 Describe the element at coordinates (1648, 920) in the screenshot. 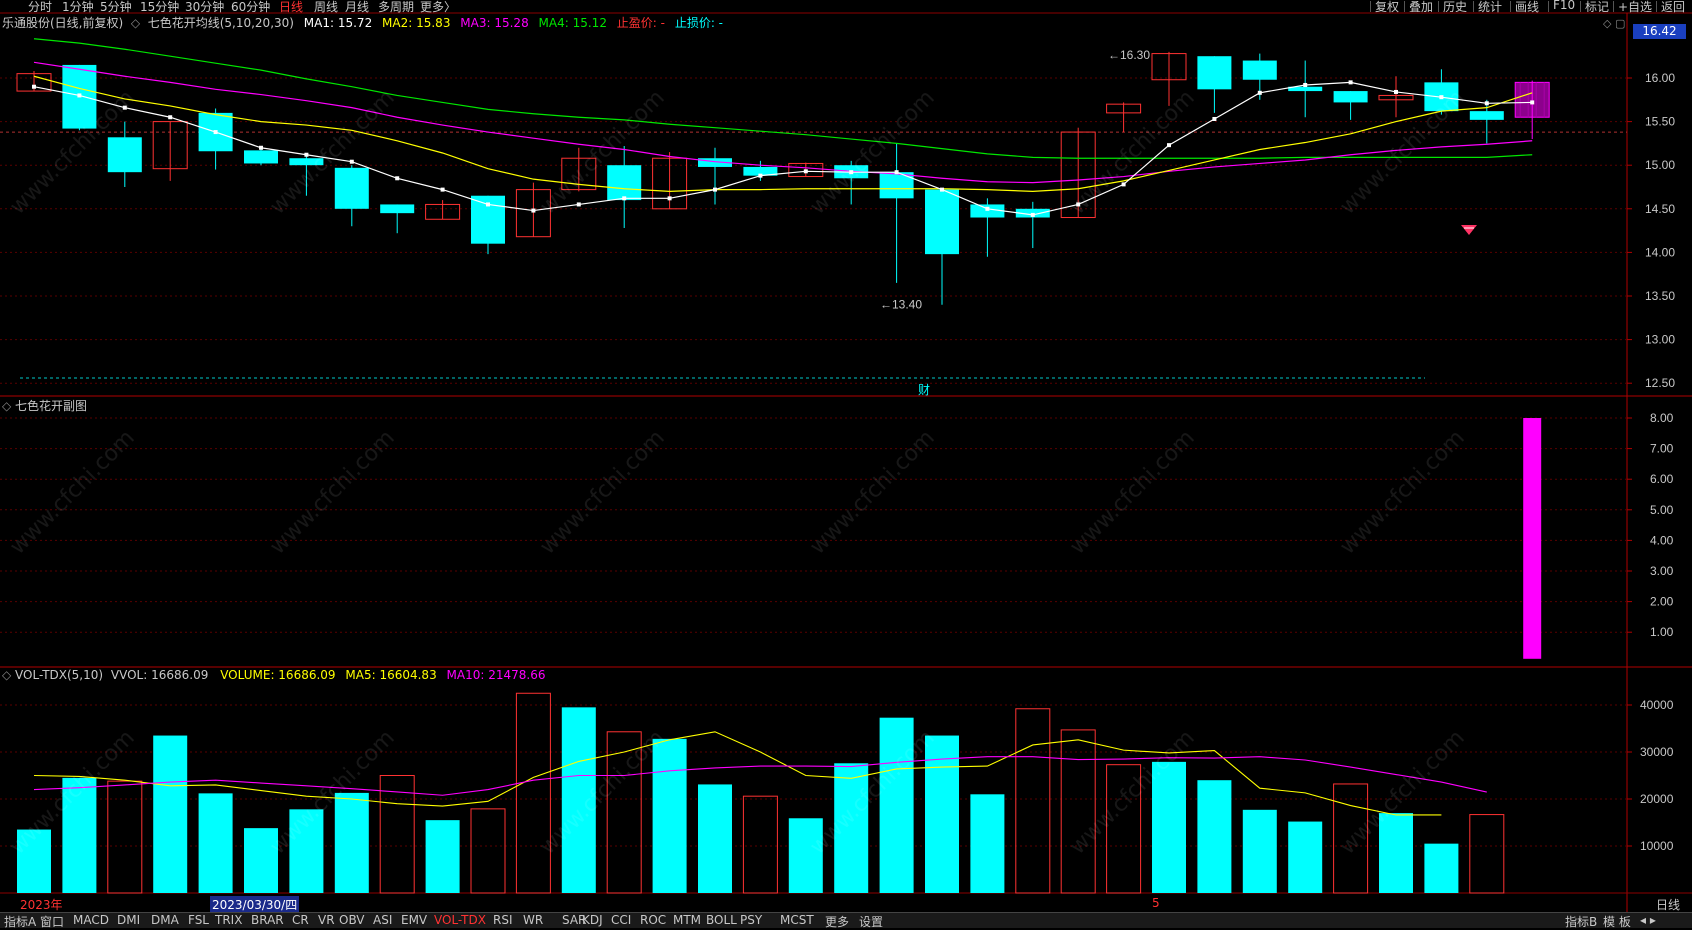

I see `scroll-arrows-icon: ◂ ▸` at that location.